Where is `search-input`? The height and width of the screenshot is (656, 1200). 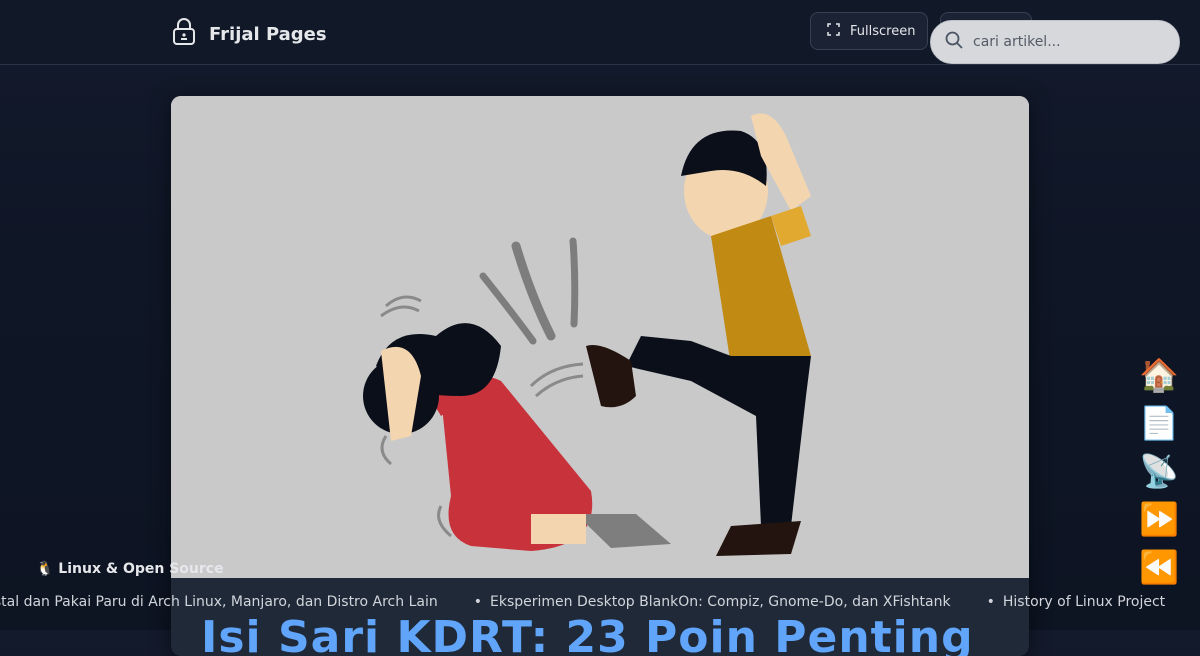
search-input is located at coordinates (1068, 42).